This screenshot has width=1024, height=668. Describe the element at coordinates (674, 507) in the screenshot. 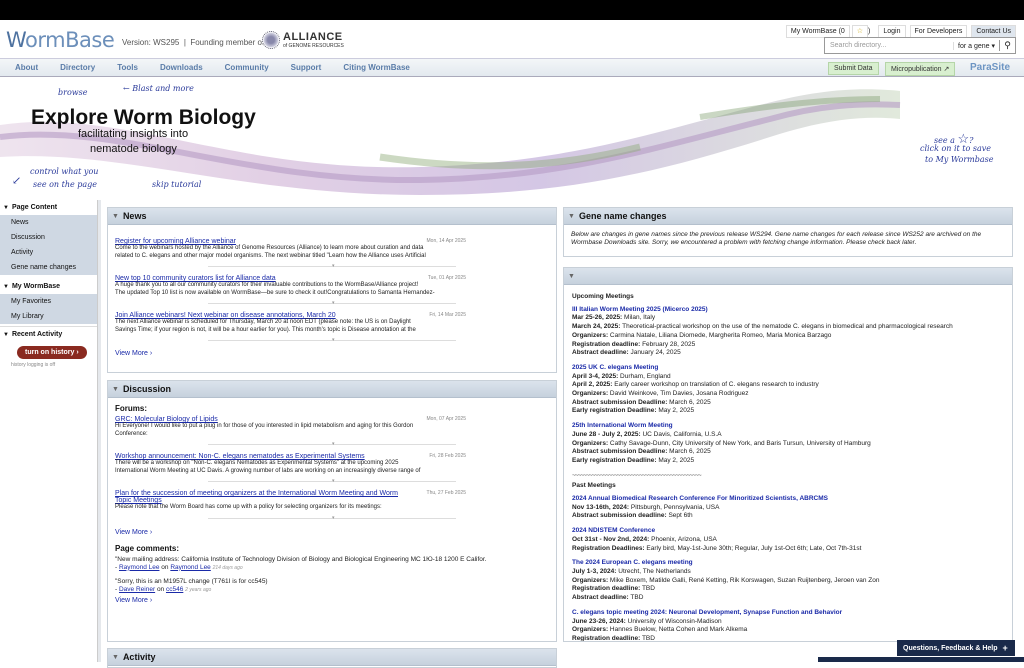

I see `meeting-line-value: Pittsburgh, Pennsylvania, USA` at that location.